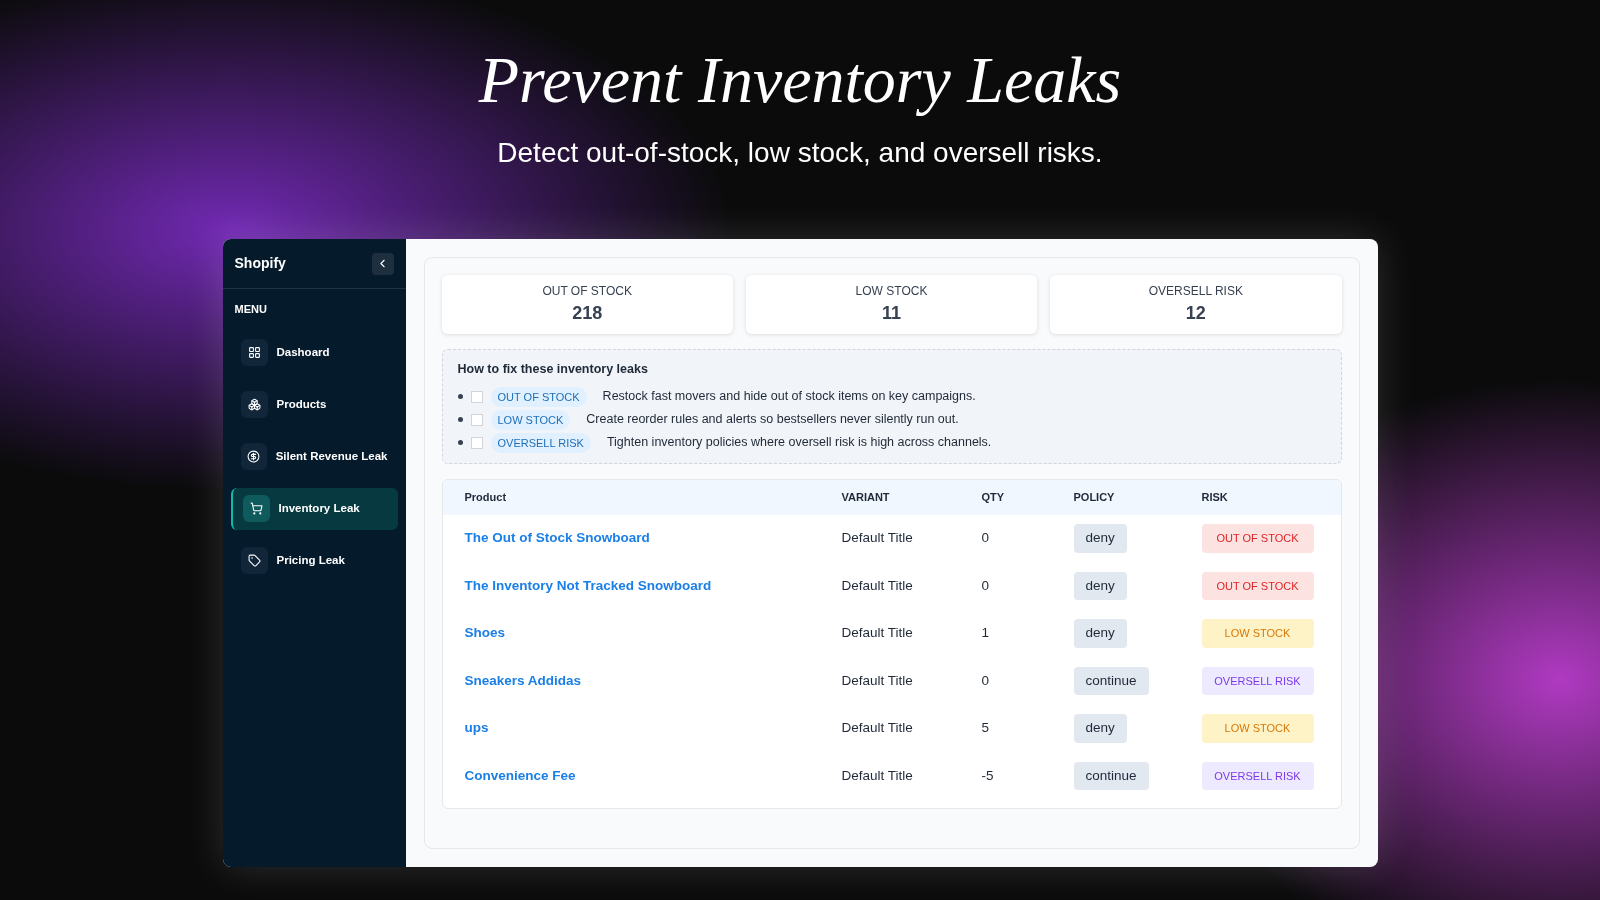 Image resolution: width=1600 pixels, height=900 pixels. Describe the element at coordinates (260, 263) in the screenshot. I see `brand-name: Shopify` at that location.